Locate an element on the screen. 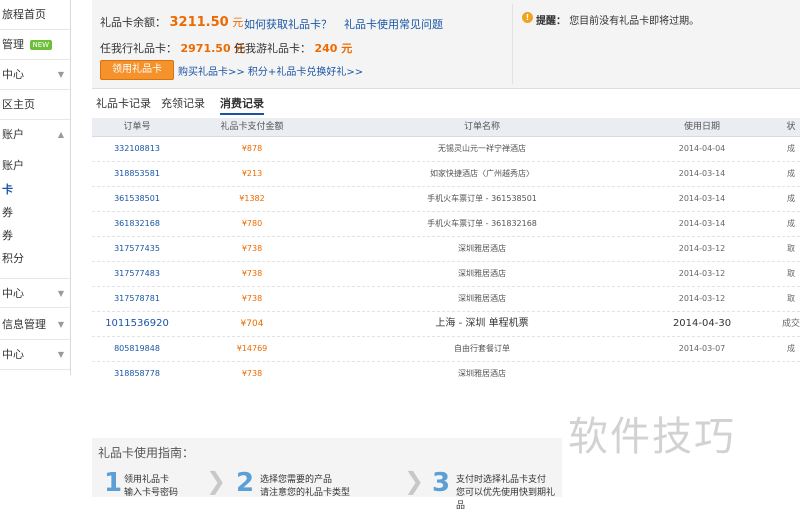 The width and height of the screenshot is (800, 513). sidebar-subitem-card: 卡 is located at coordinates (35, 190).